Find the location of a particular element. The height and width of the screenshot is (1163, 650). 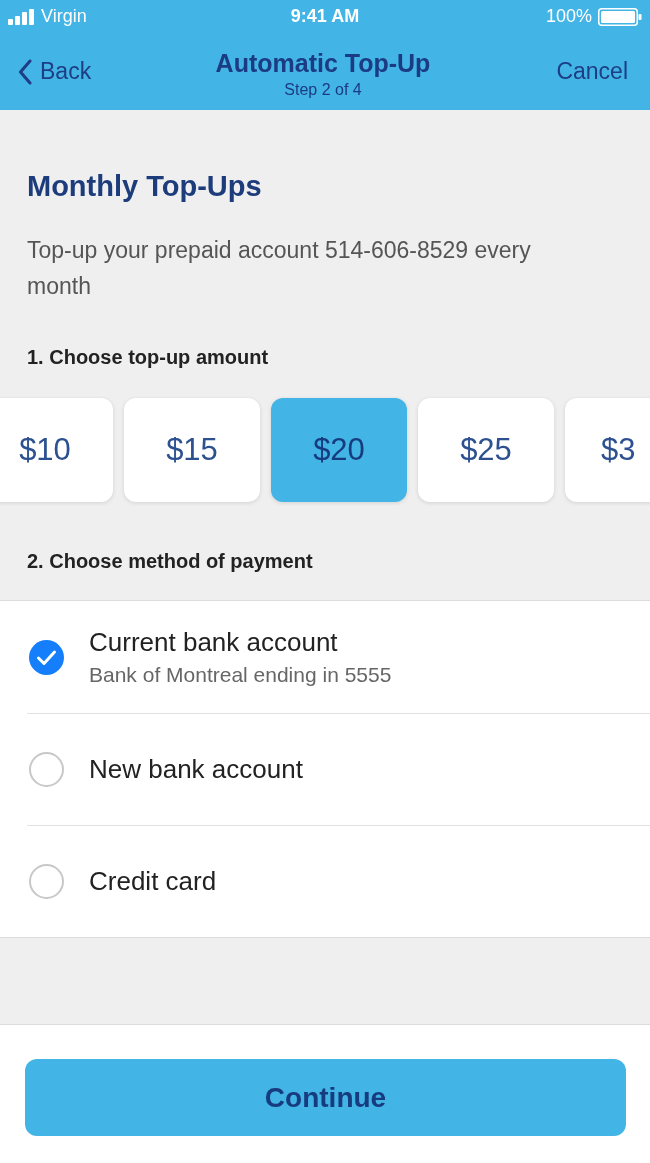

section-heading: Monthly Top-Ups is located at coordinates (145, 186).